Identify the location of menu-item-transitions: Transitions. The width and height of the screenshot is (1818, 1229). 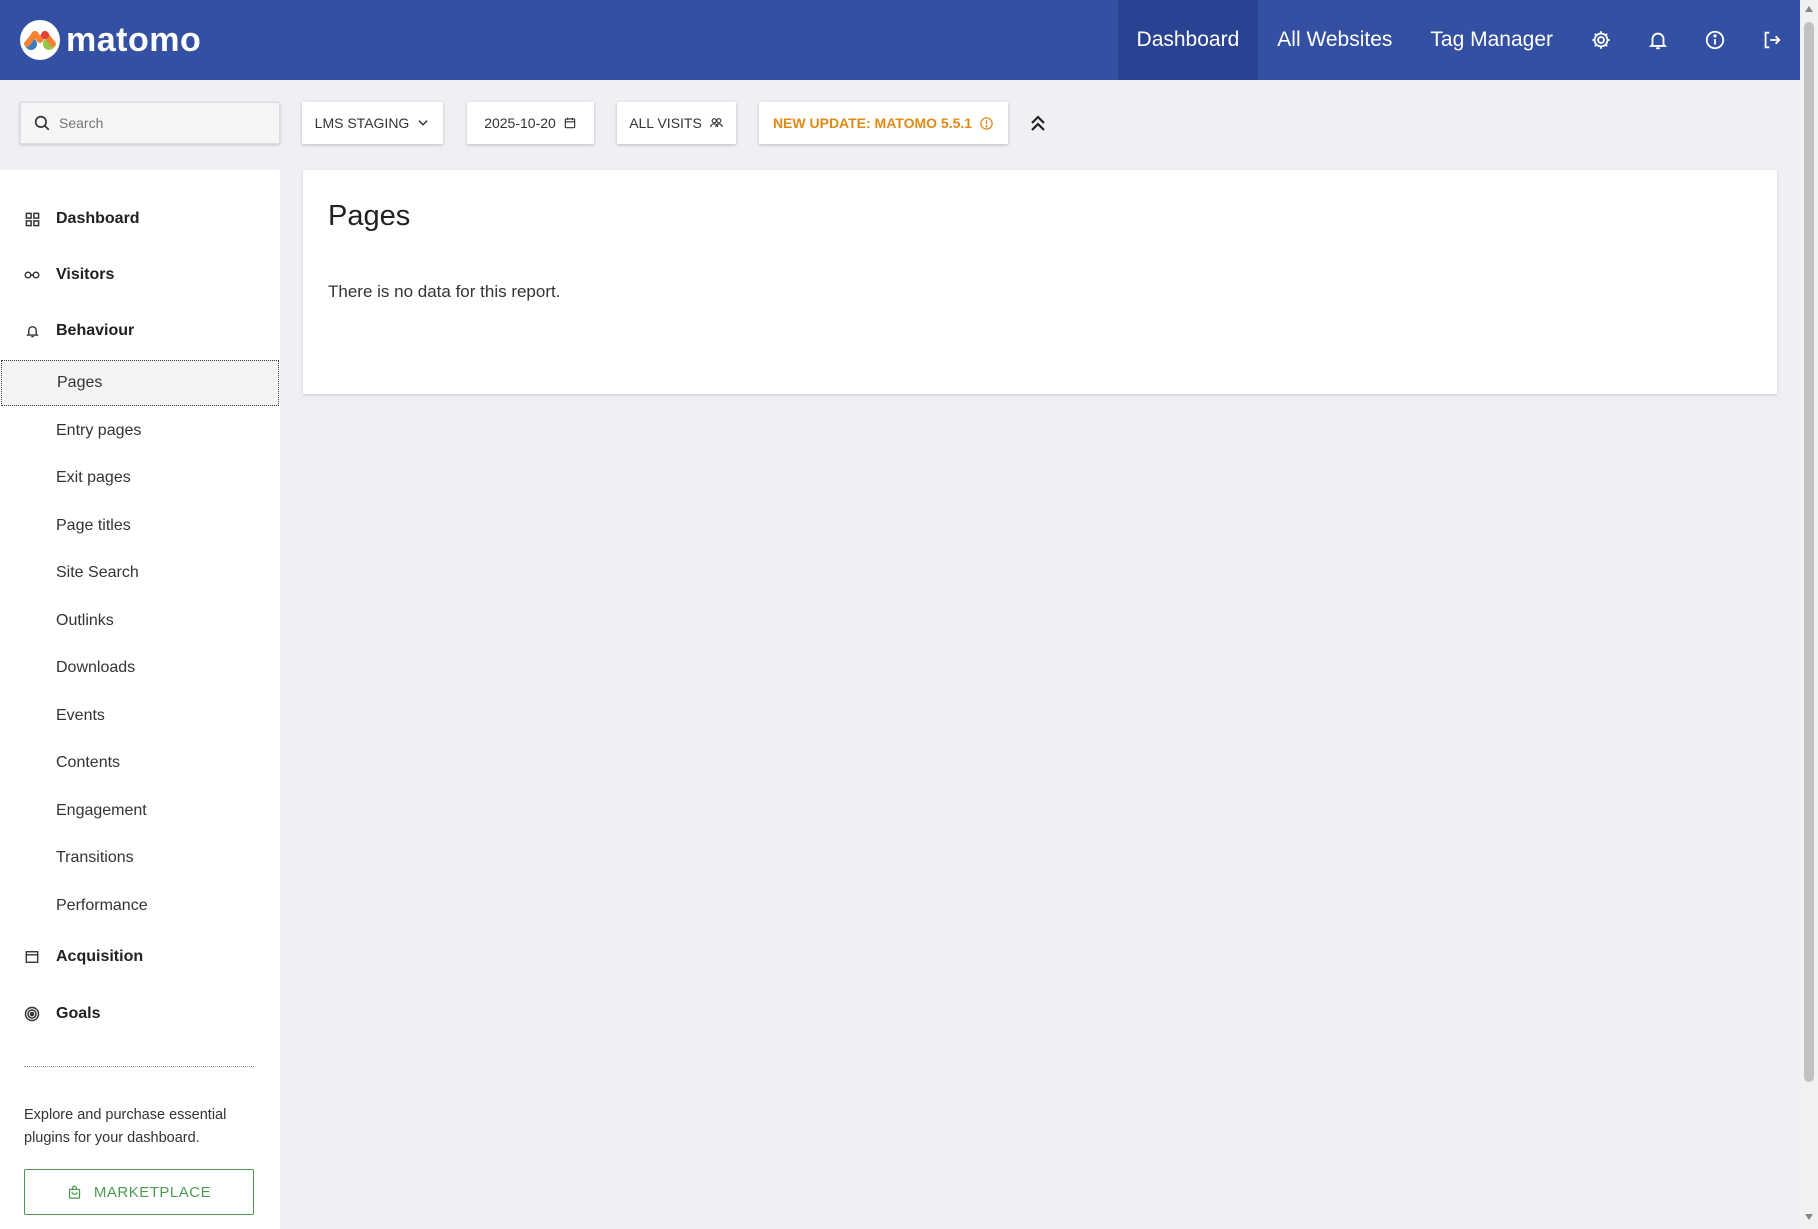
(140, 858).